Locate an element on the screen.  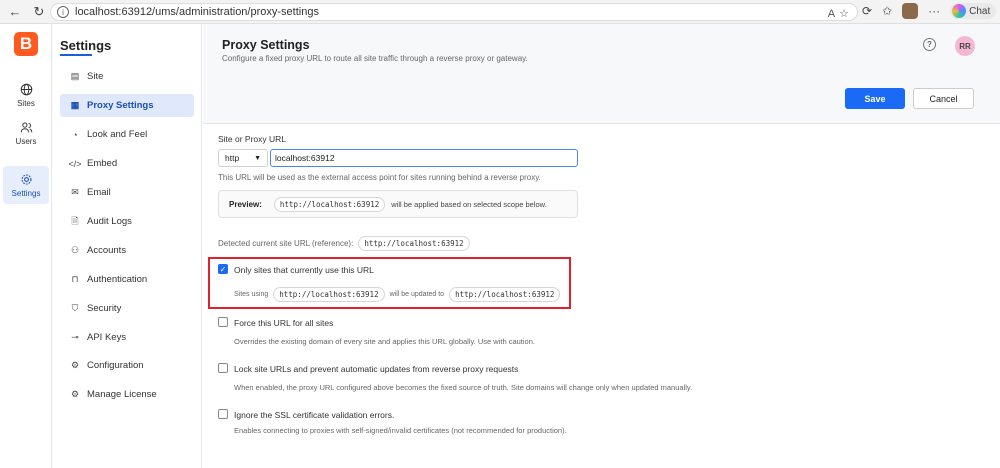
sidebar-item-label: Embed is located at coordinates (102, 163).